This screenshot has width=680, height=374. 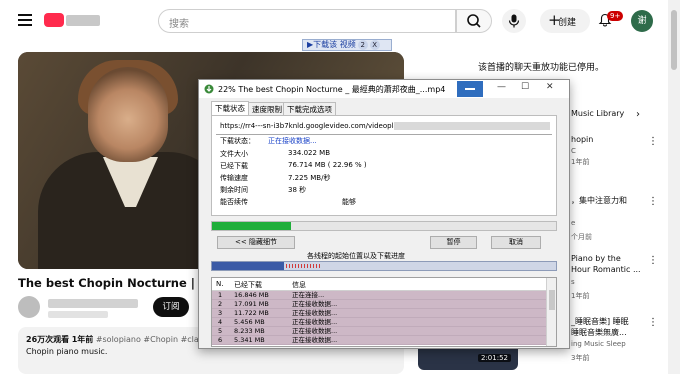 What do you see at coordinates (234, 178) in the screenshot?
I see `speed-label: 传输速度` at bounding box center [234, 178].